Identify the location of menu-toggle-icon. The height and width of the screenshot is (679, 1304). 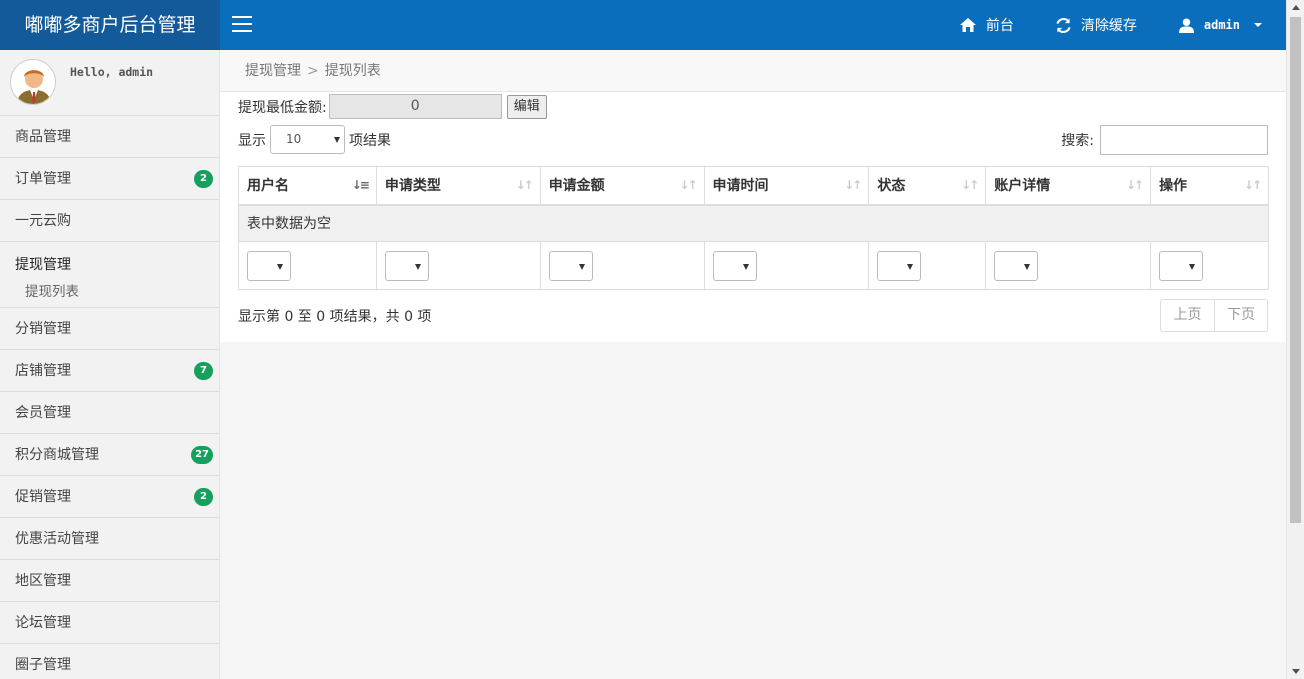
(242, 24).